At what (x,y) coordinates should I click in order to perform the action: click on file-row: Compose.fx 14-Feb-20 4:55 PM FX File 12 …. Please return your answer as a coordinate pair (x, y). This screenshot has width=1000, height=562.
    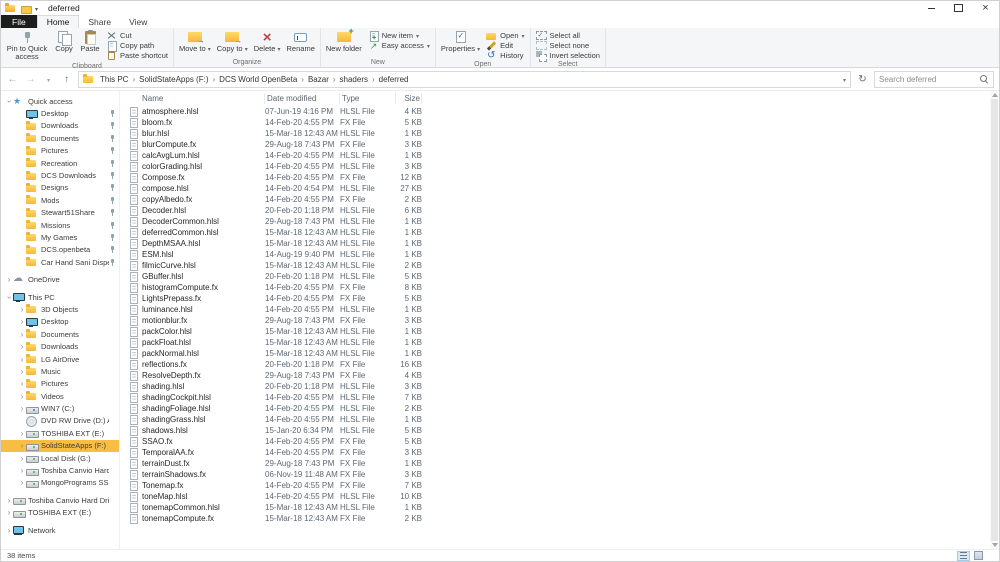
    Looking at the image, I should click on (560, 177).